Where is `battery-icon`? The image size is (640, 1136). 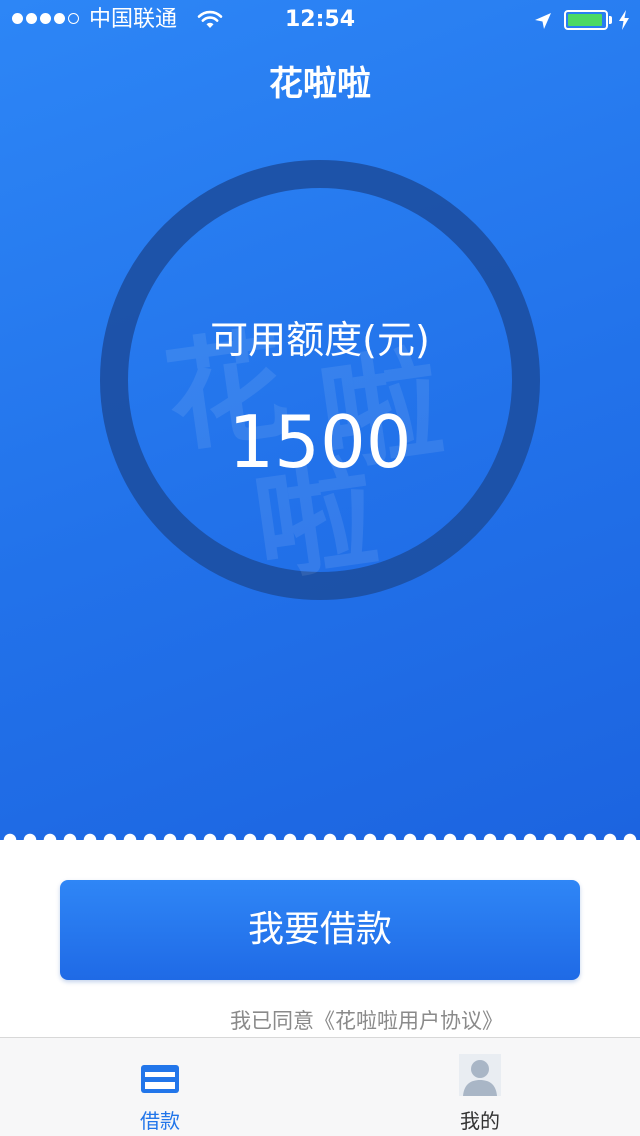 battery-icon is located at coordinates (586, 20).